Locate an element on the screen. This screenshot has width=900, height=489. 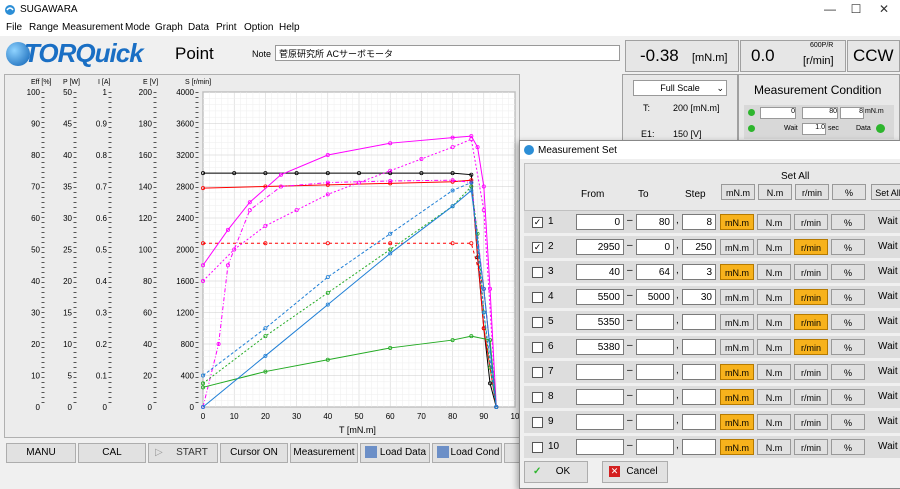
manu-button: MANU is located at coordinates (41, 453).